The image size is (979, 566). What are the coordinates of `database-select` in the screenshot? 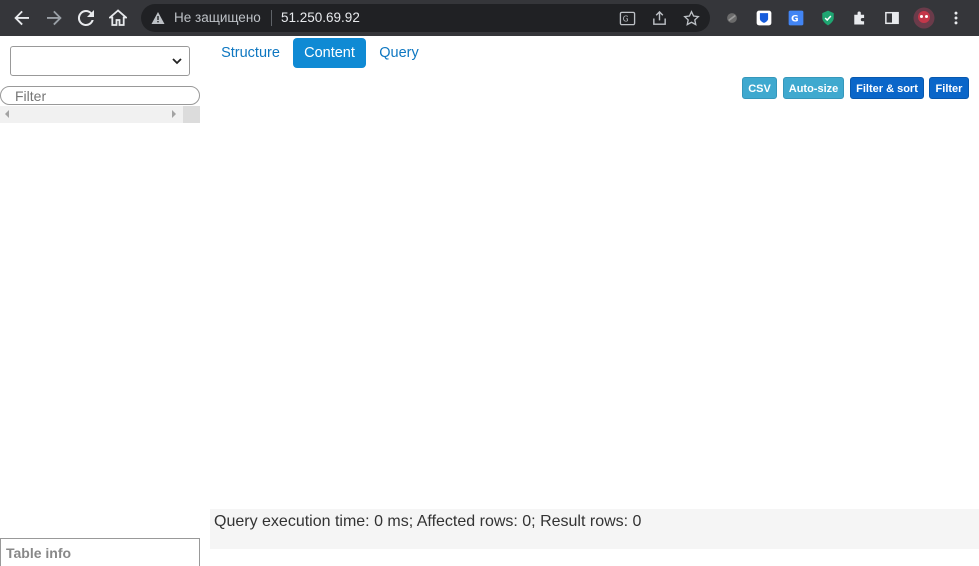 It's located at (100, 61).